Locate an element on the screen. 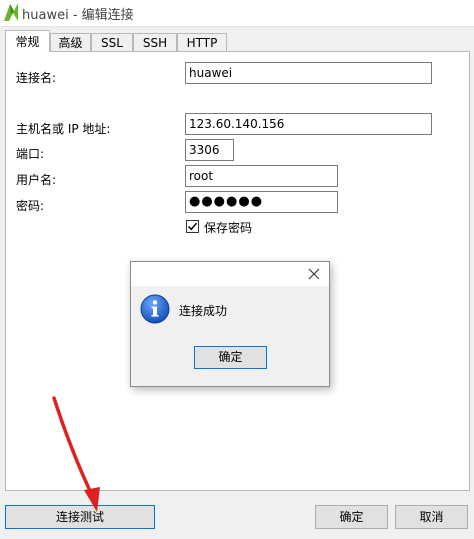 This screenshot has width=474, height=539. port-input: 3306 is located at coordinates (209, 150).